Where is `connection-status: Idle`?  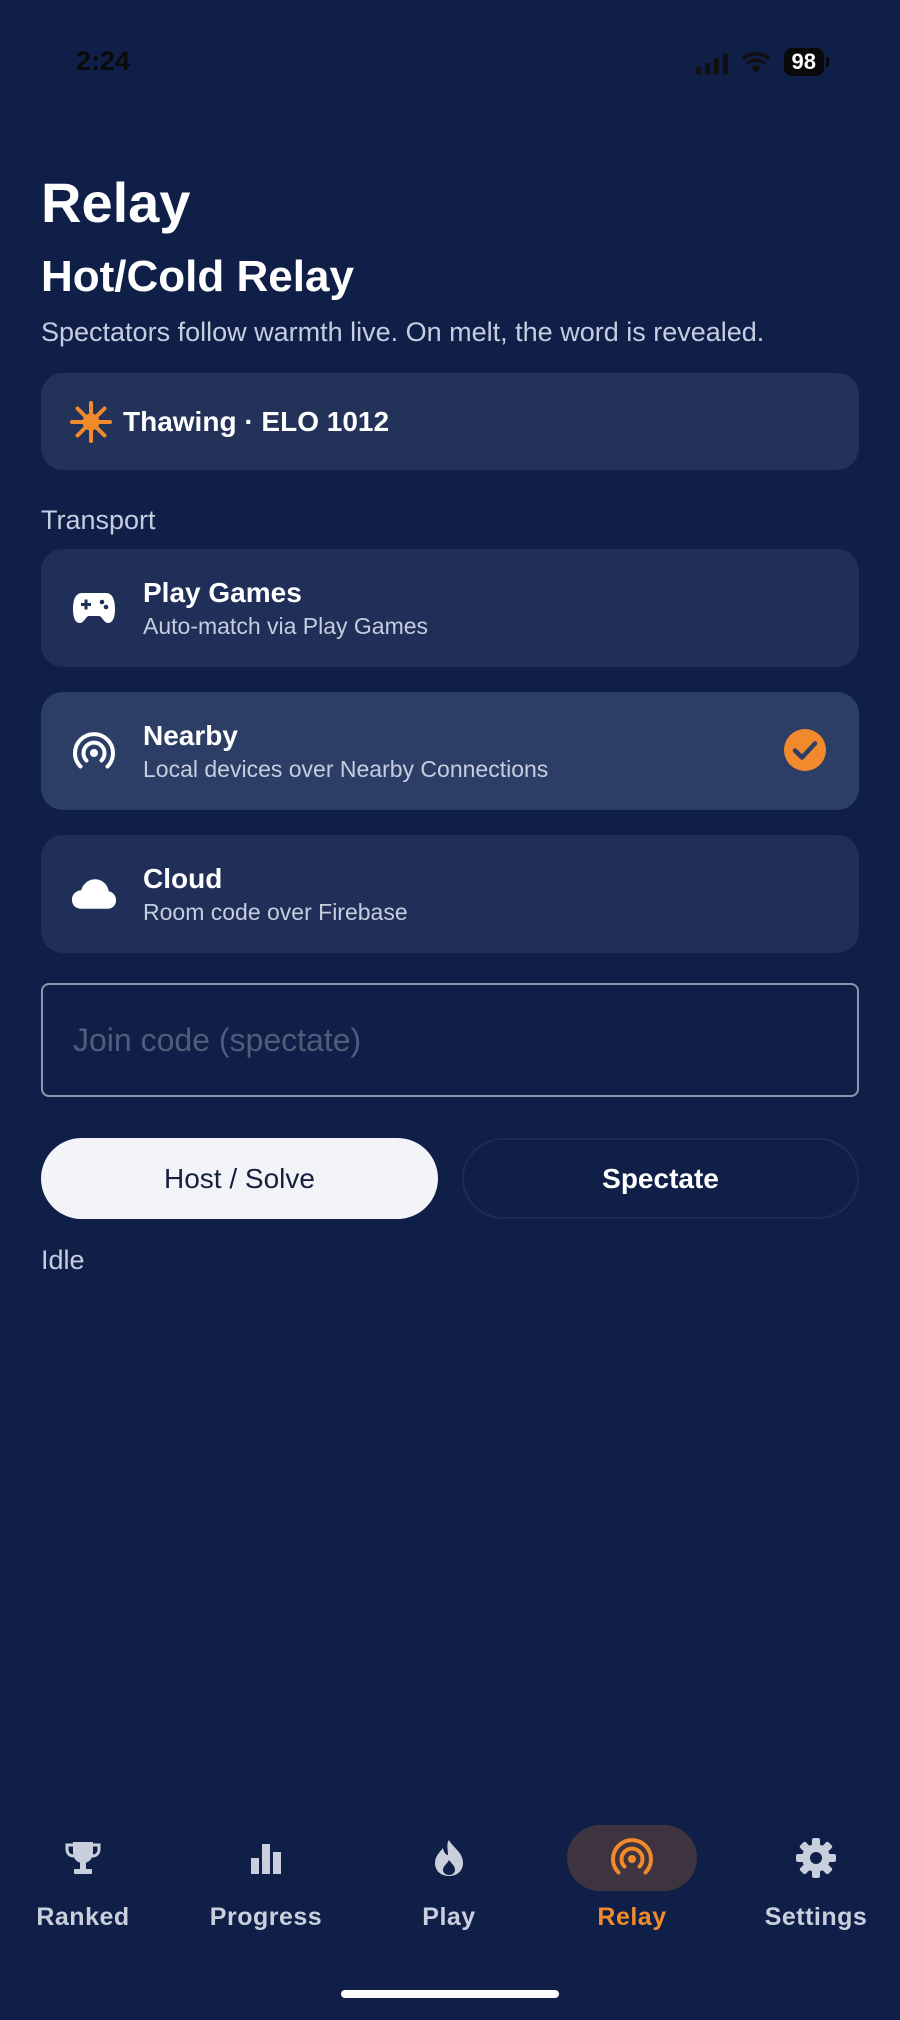 connection-status: Idle is located at coordinates (63, 1260).